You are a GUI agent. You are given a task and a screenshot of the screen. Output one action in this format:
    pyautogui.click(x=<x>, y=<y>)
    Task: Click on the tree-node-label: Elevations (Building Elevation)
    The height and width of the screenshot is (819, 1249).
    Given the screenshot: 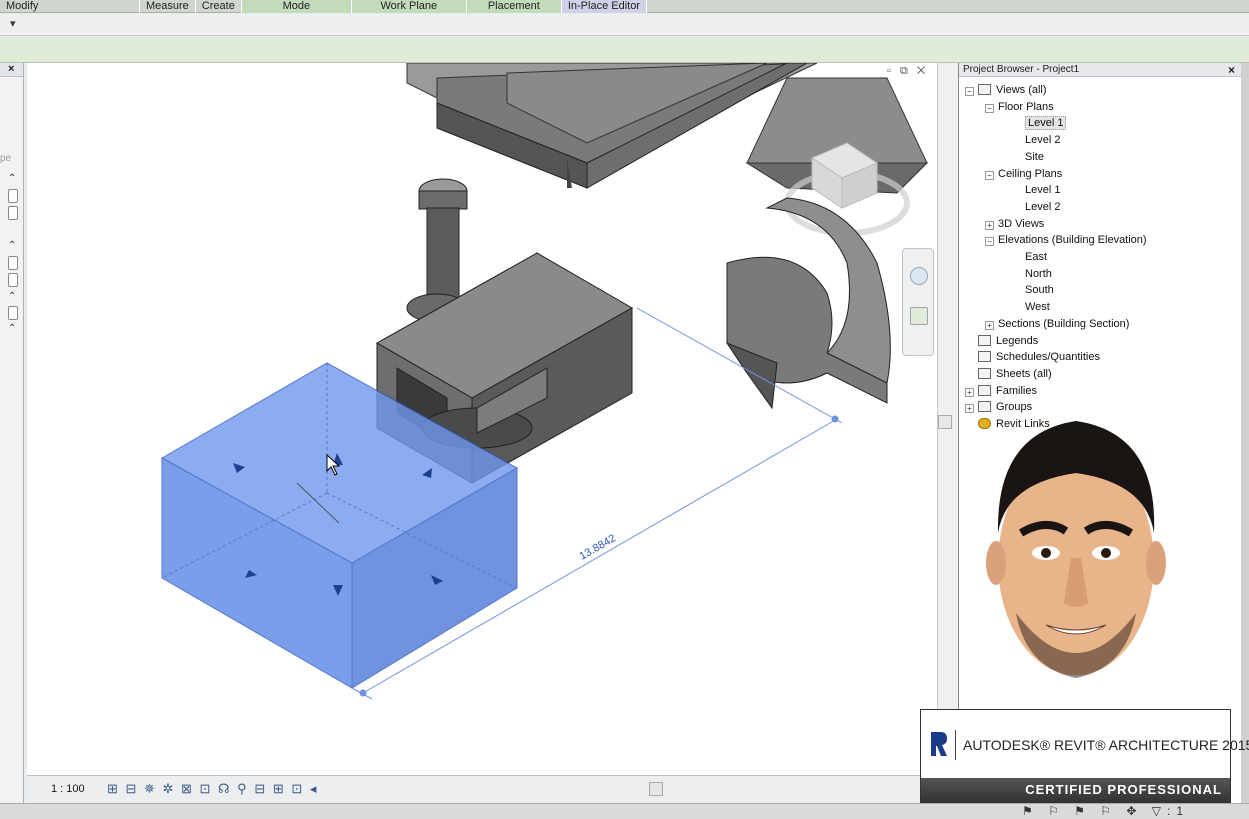 What is the action you would take?
    pyautogui.click(x=1072, y=240)
    